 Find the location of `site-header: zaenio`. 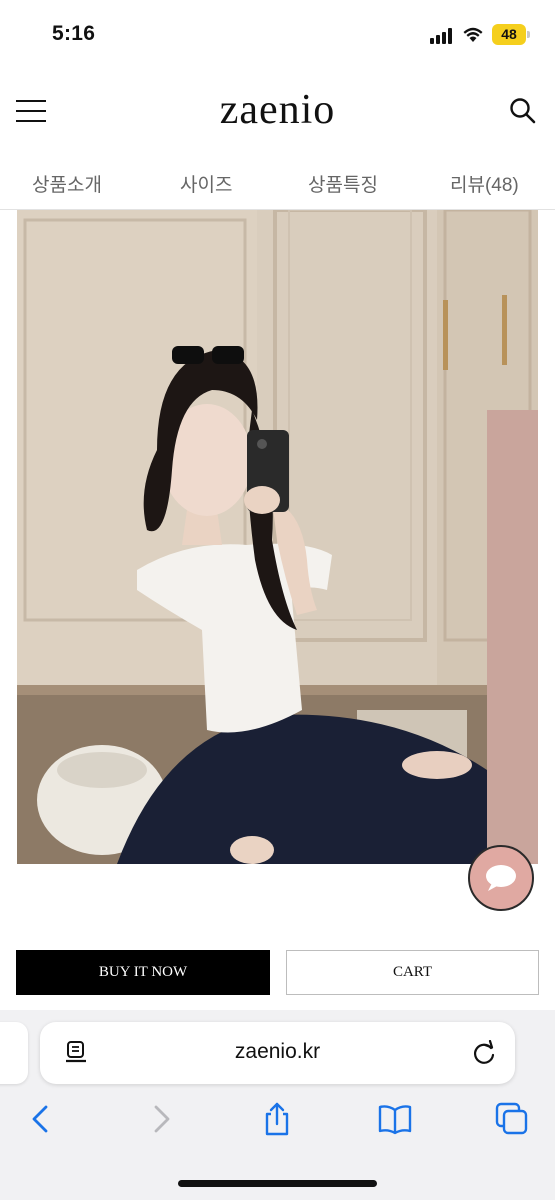

site-header: zaenio is located at coordinates (277, 112).